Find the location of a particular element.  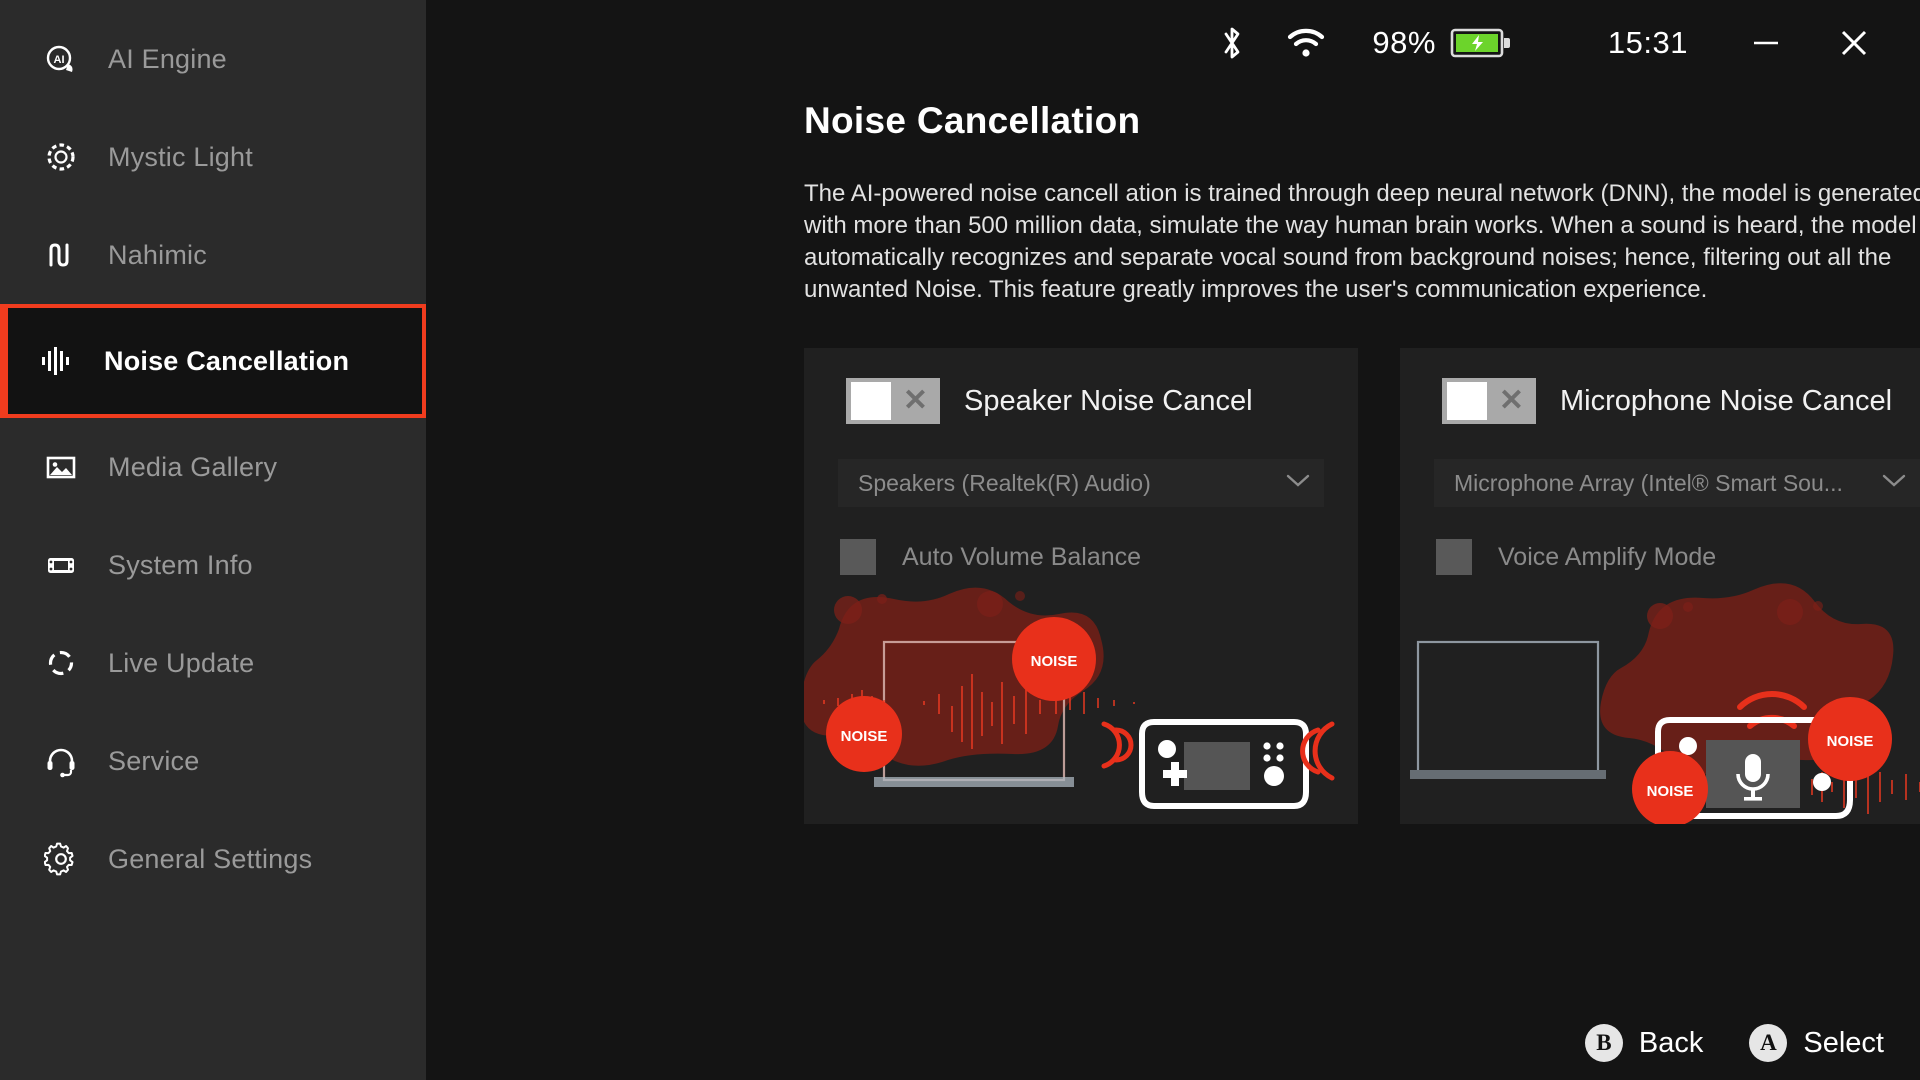

status-bar: 98% 15:31 is located at coordinates (1173, 43).